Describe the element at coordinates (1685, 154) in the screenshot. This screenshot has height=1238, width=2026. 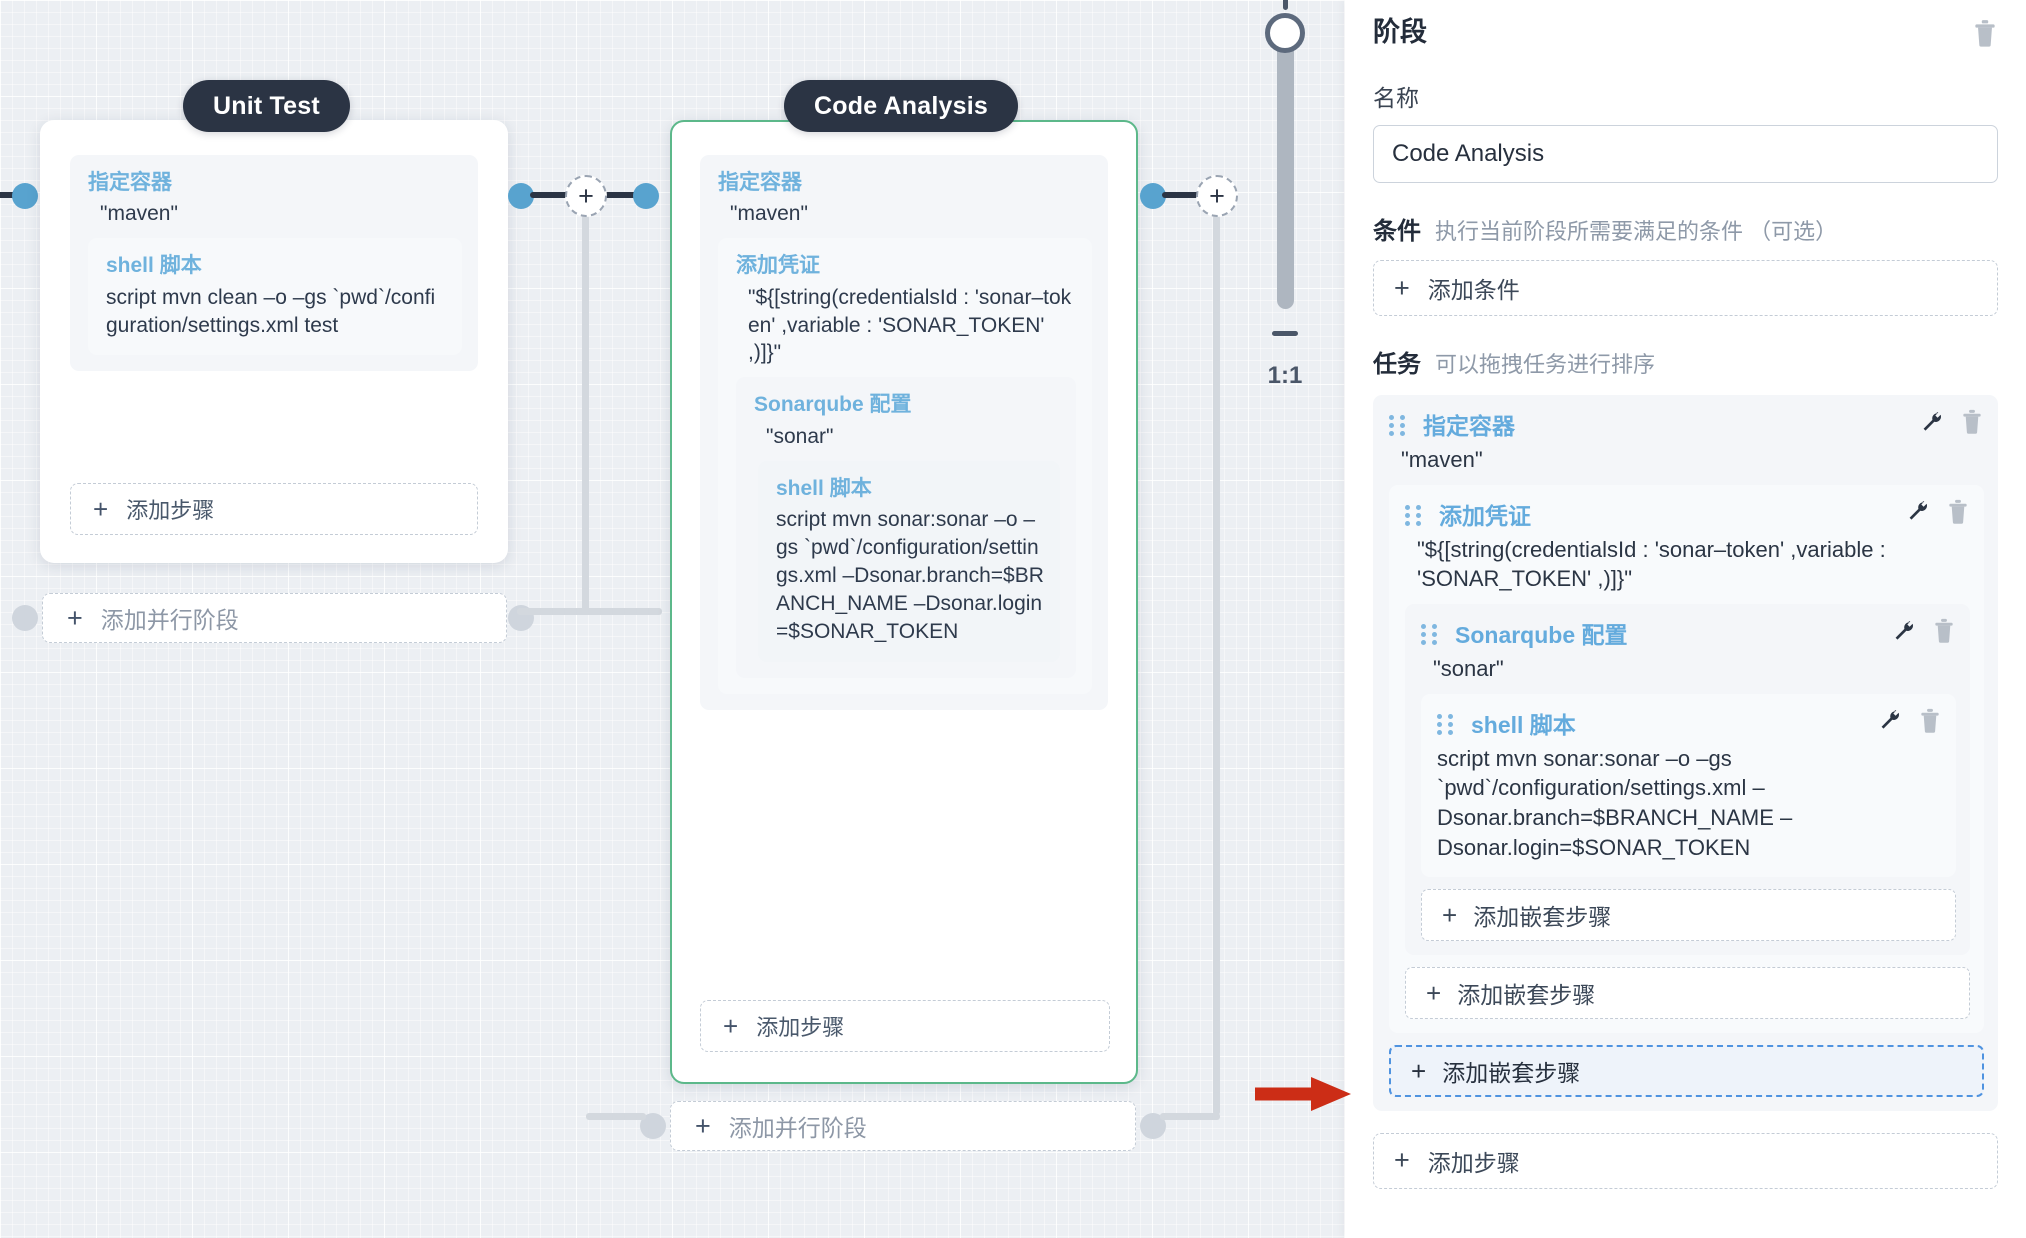
I see `name-input: Code Analysis` at that location.